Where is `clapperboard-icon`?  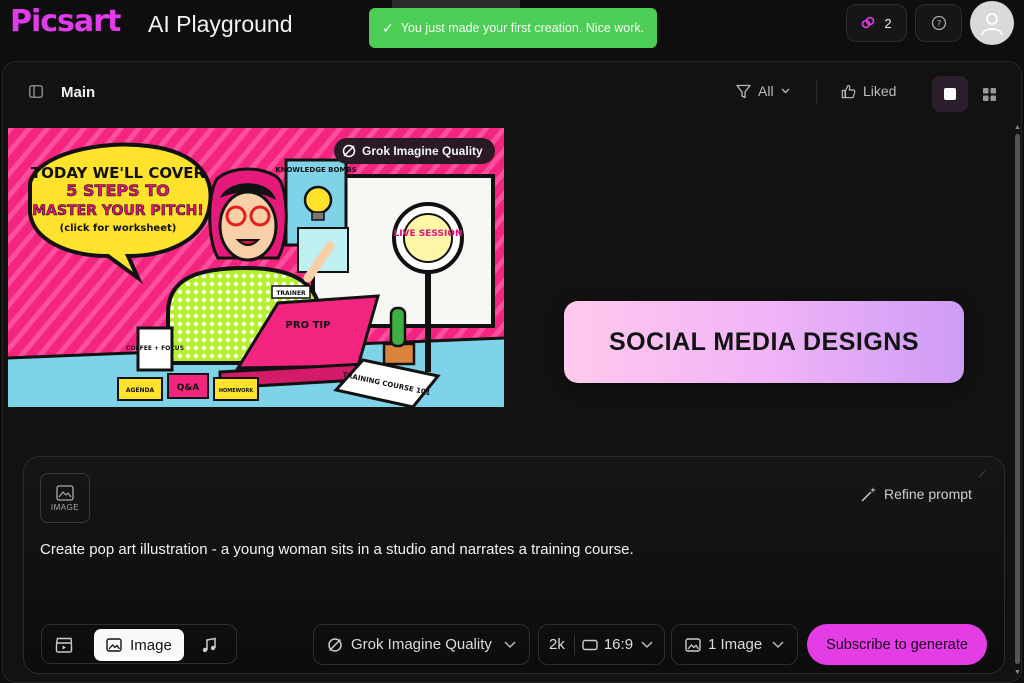 clapperboard-icon is located at coordinates (64, 645).